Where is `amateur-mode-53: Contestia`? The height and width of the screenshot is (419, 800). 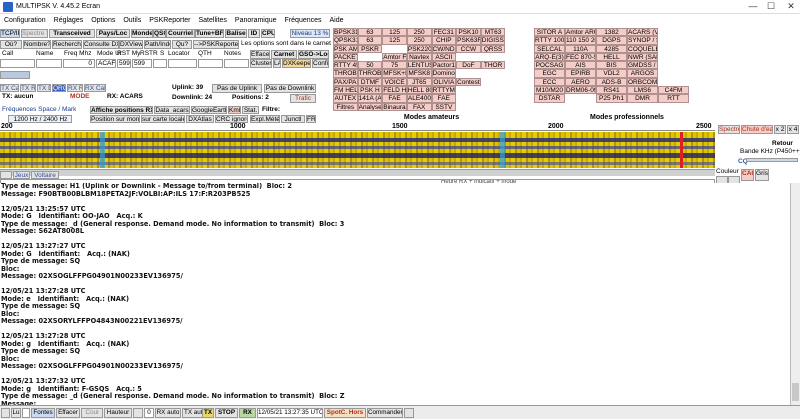
amateur-mode-53: Contestia is located at coordinates (468, 82).